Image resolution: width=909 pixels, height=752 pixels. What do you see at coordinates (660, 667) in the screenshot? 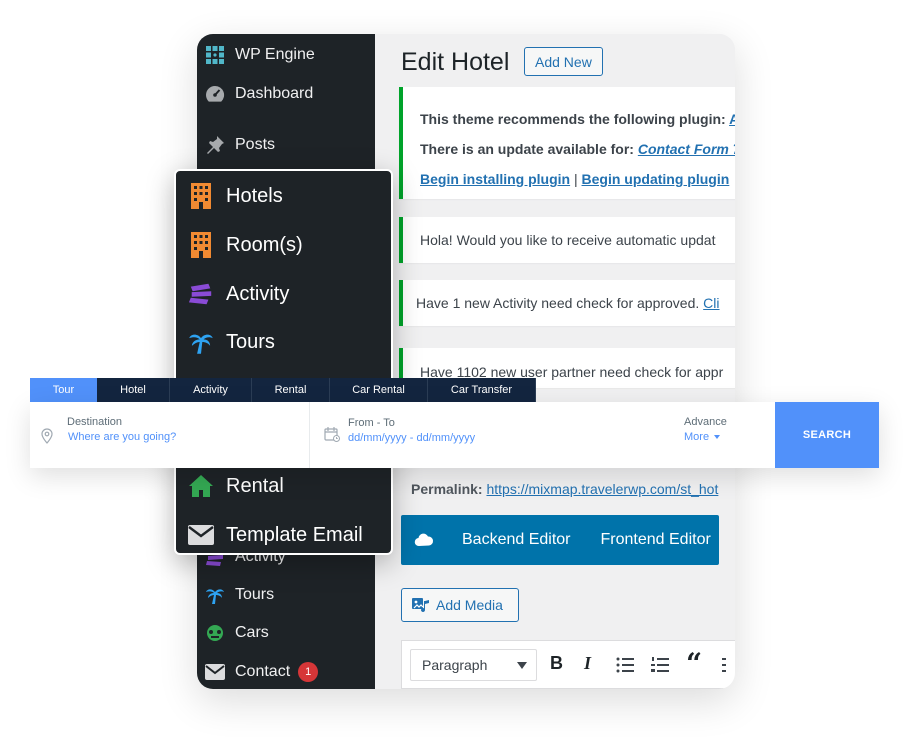
I see `numbered-list-icon` at bounding box center [660, 667].